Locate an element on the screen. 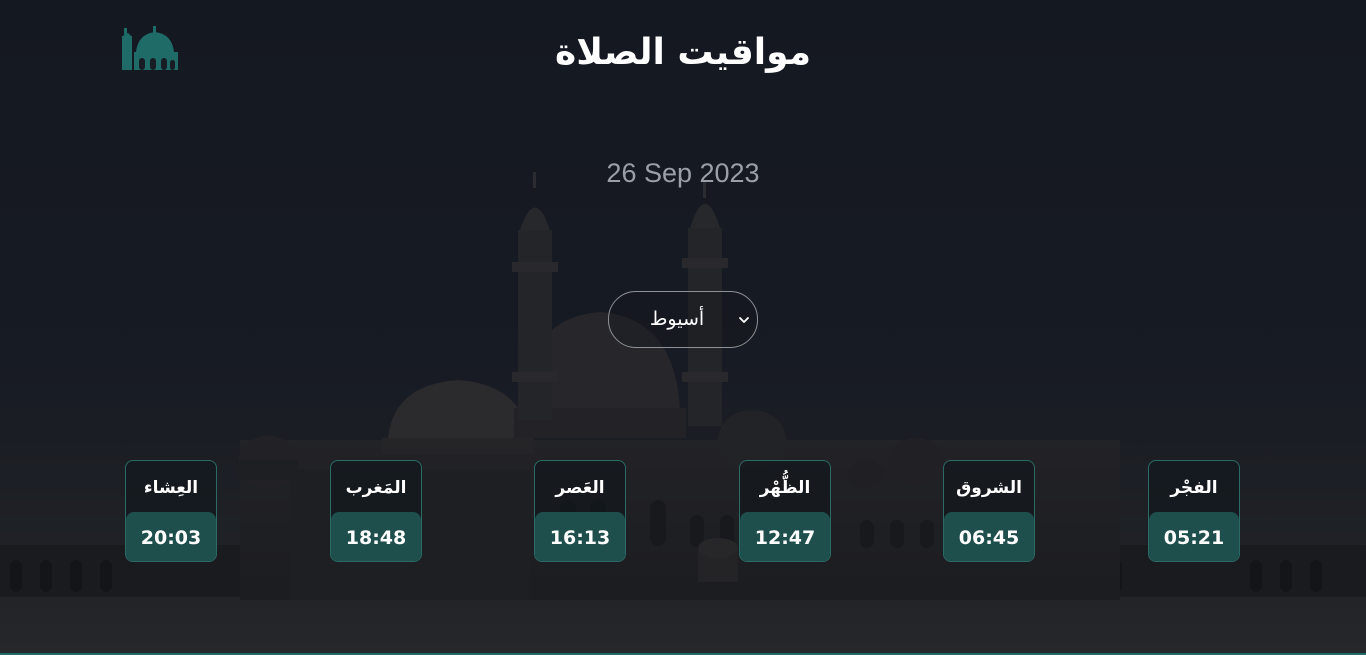  prayer-time: 16:13 is located at coordinates (580, 538).